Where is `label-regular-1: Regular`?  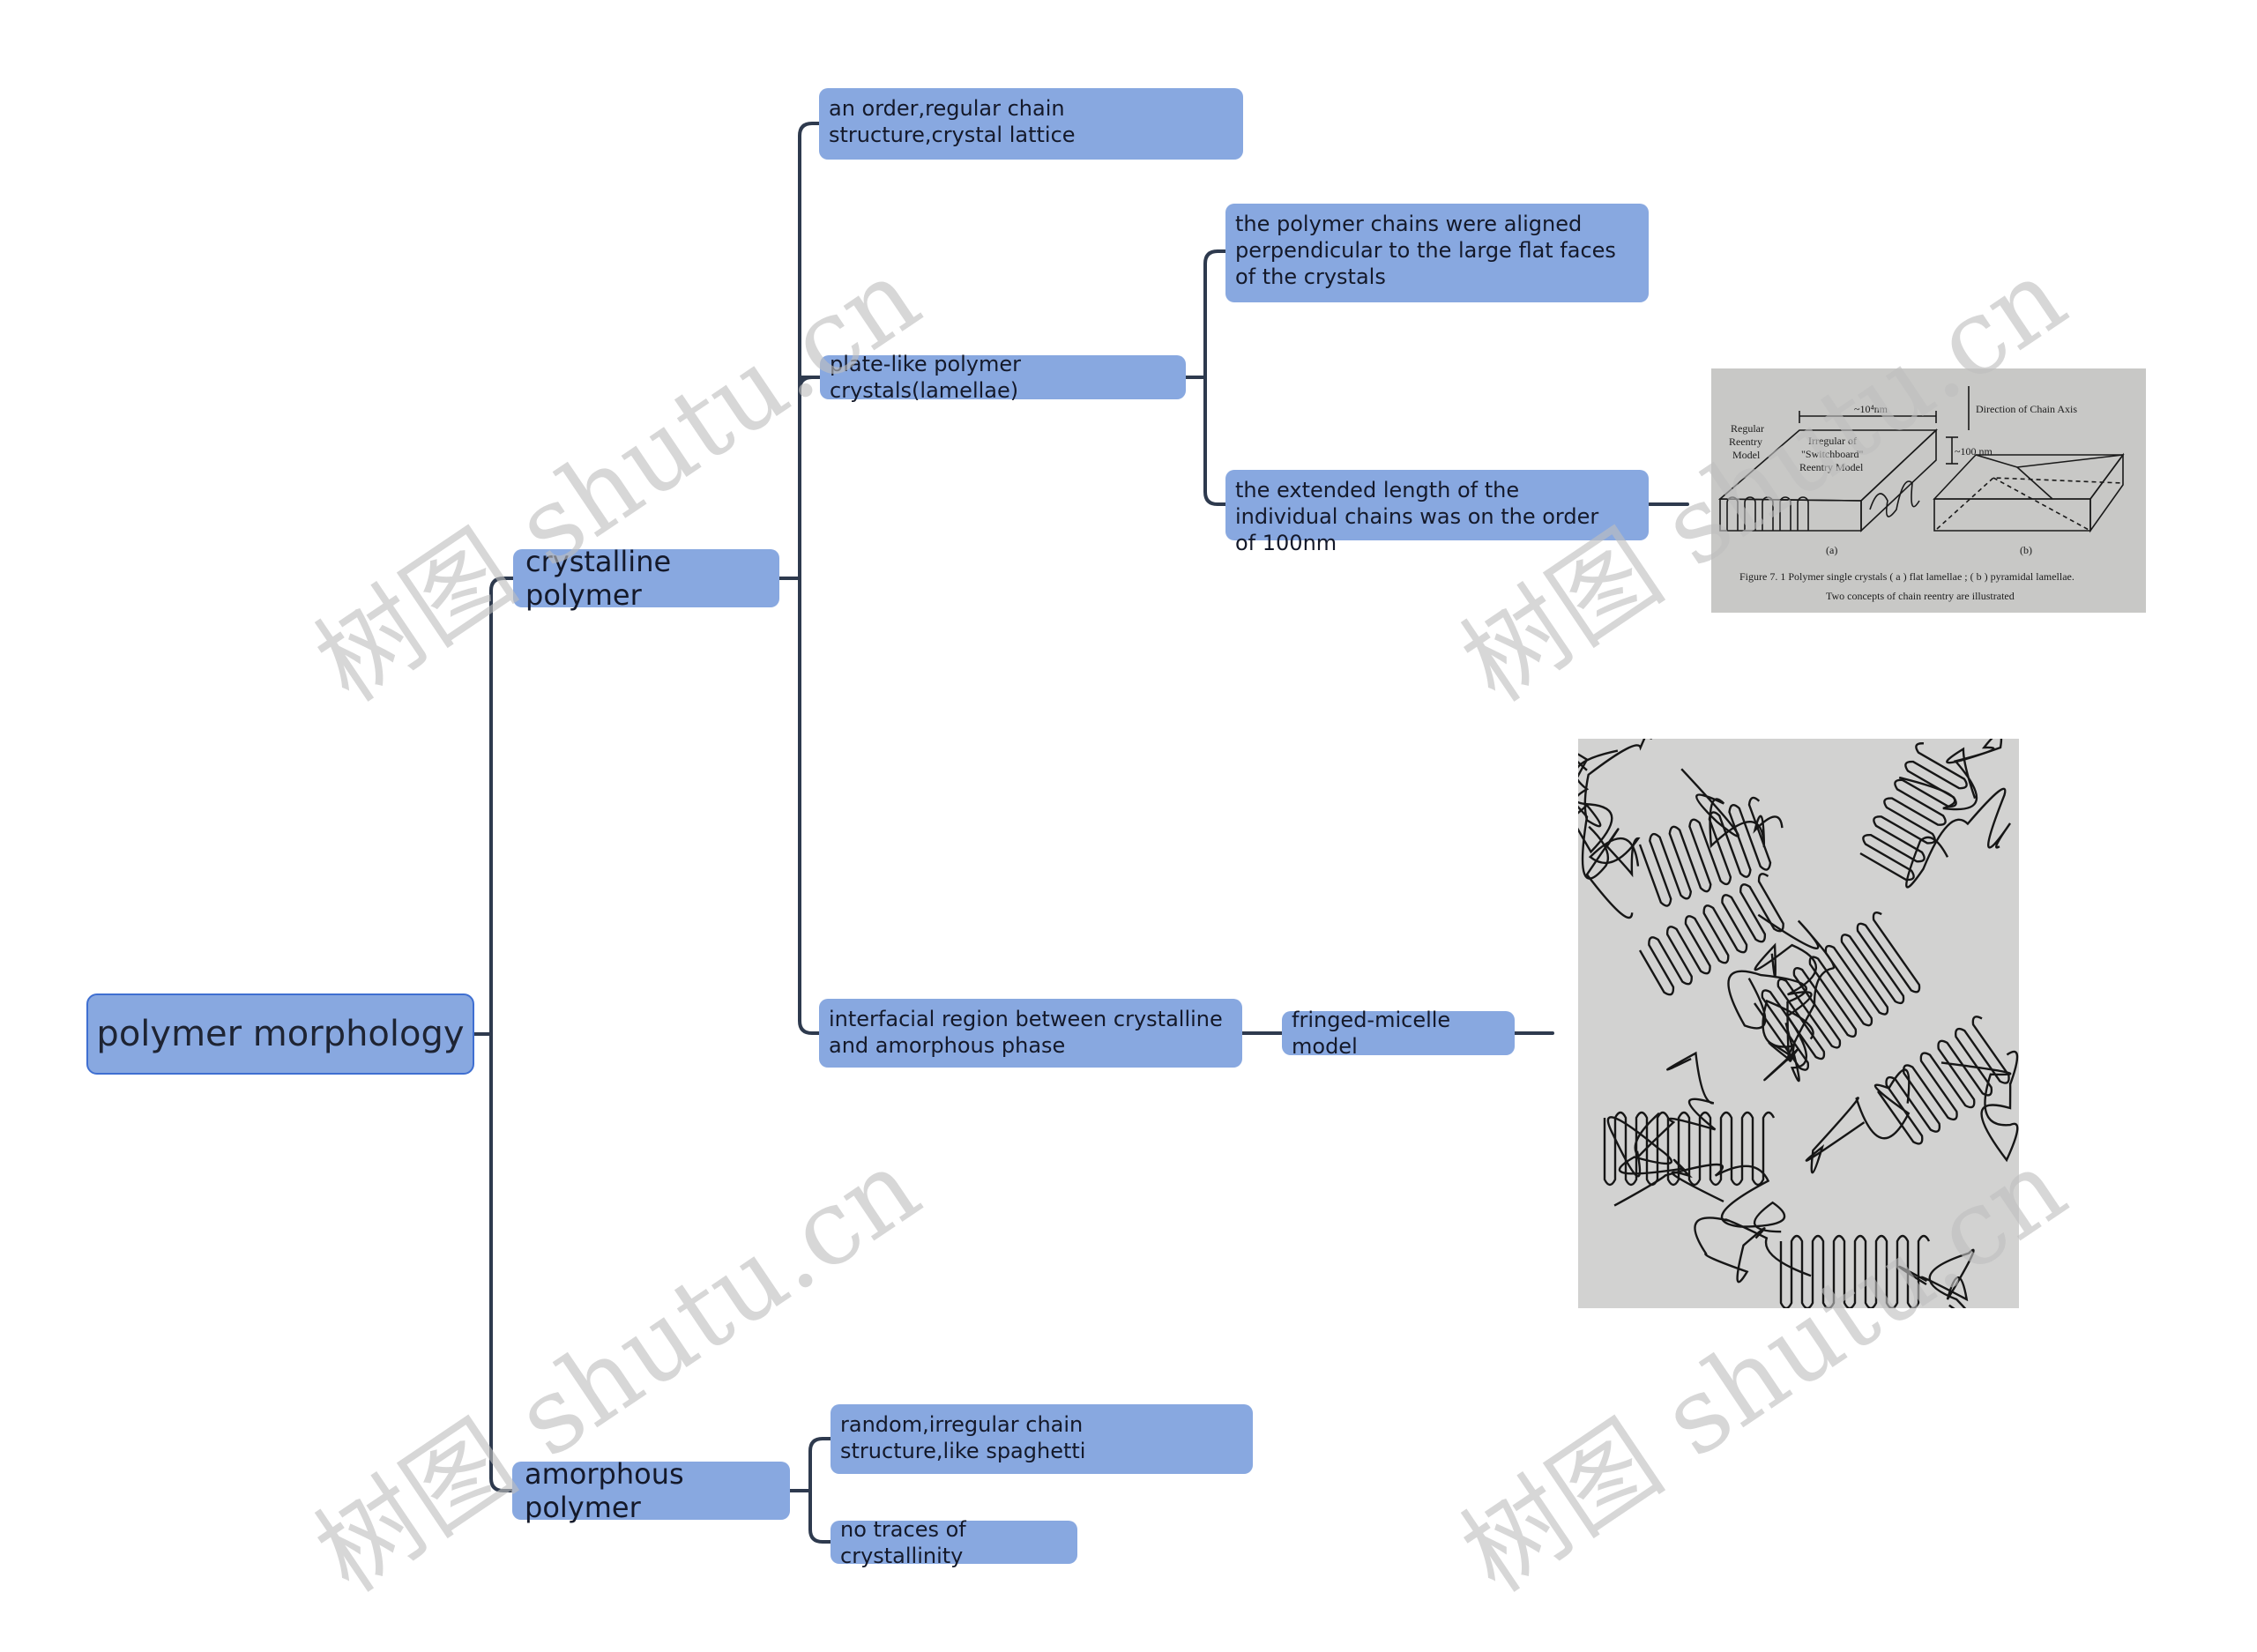 label-regular-1: Regular is located at coordinates (1747, 428).